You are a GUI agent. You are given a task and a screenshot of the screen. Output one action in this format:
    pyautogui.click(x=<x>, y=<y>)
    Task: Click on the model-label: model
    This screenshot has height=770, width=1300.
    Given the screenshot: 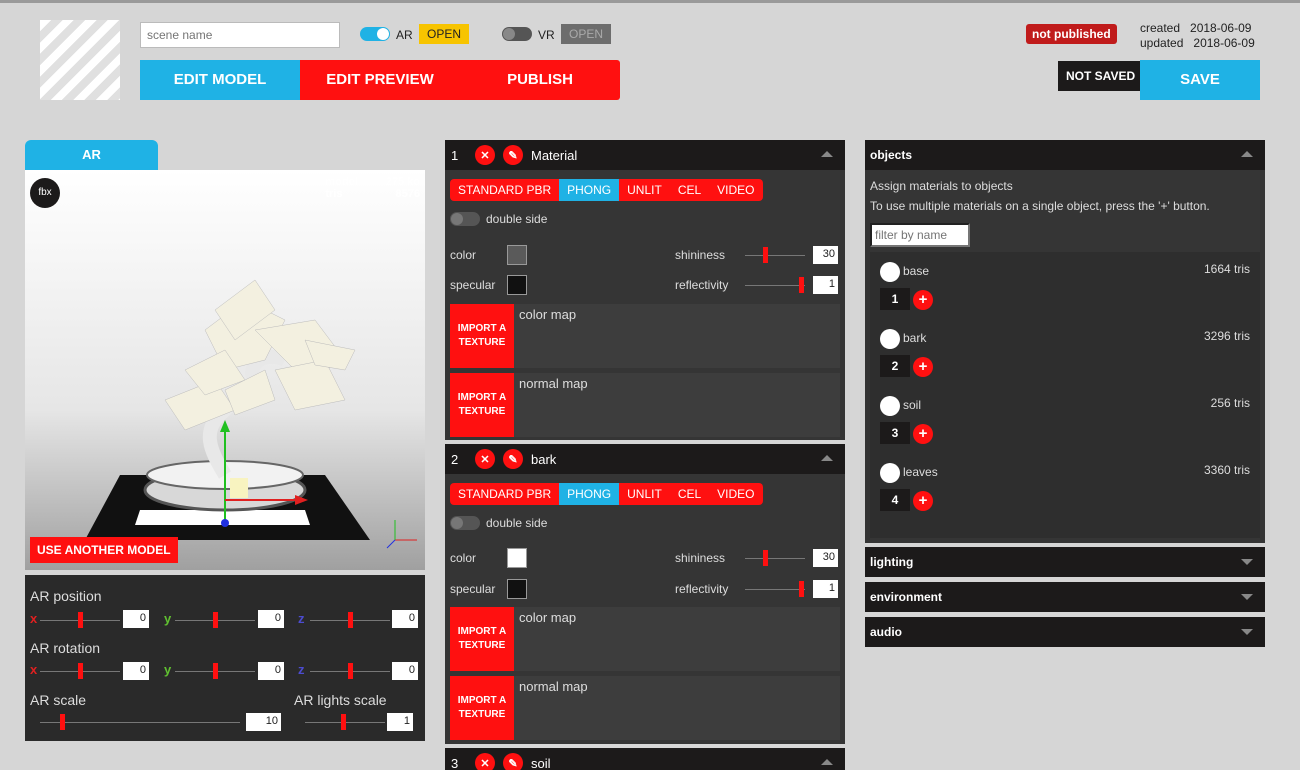 What is the action you would take?
    pyautogui.click(x=341, y=182)
    